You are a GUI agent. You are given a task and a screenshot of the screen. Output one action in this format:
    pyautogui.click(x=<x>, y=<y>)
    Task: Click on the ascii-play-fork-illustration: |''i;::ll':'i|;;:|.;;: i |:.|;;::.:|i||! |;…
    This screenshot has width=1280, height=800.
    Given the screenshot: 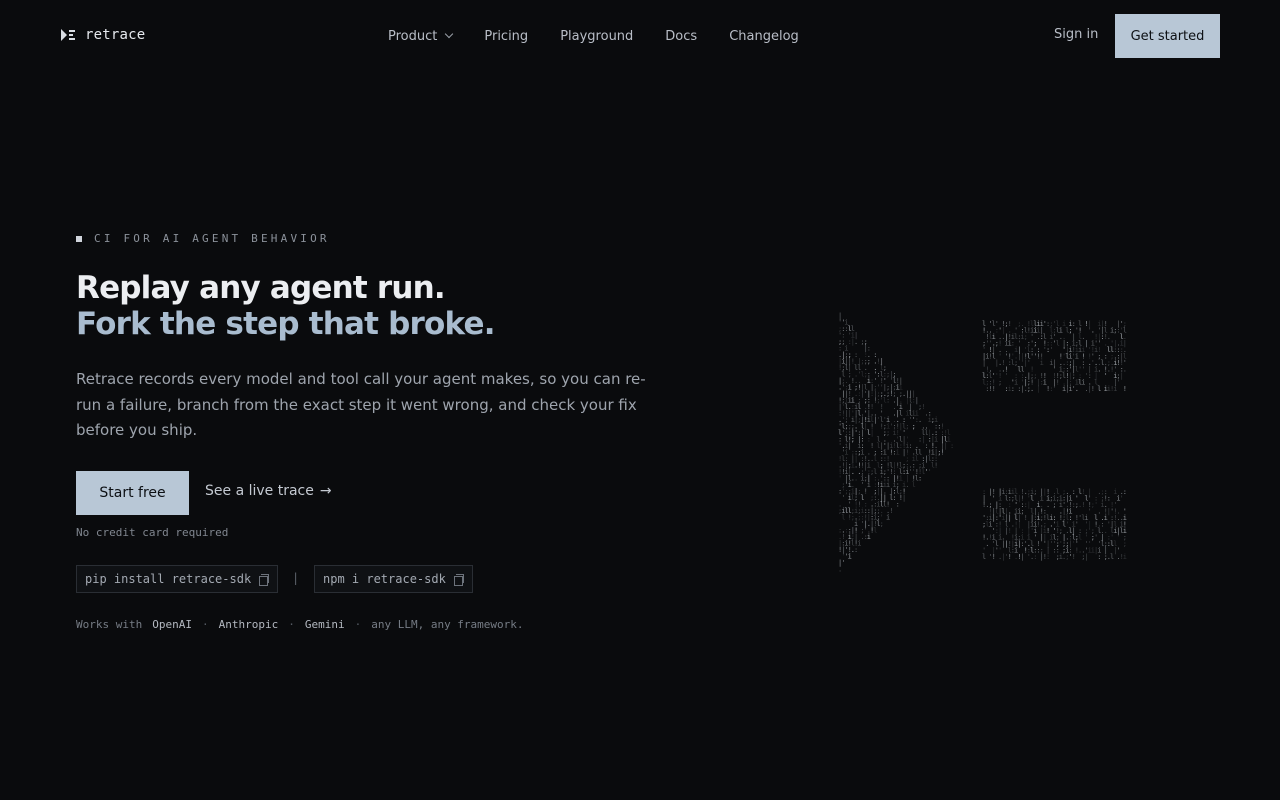 What is the action you would take?
    pyautogui.click(x=982, y=443)
    